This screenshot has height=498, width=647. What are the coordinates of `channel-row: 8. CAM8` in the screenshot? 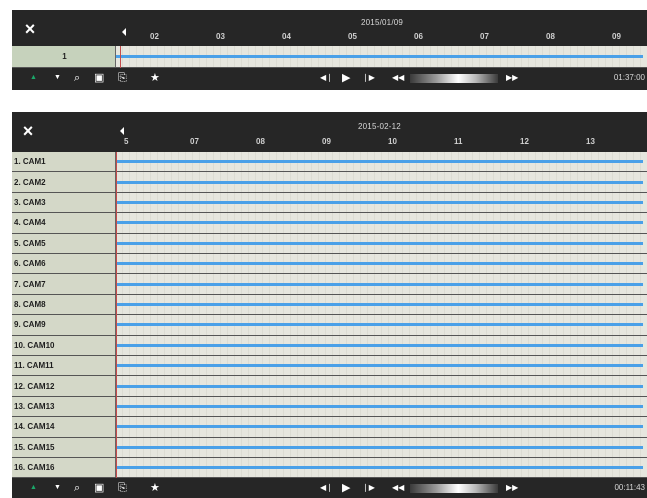 It's located at (329, 305).